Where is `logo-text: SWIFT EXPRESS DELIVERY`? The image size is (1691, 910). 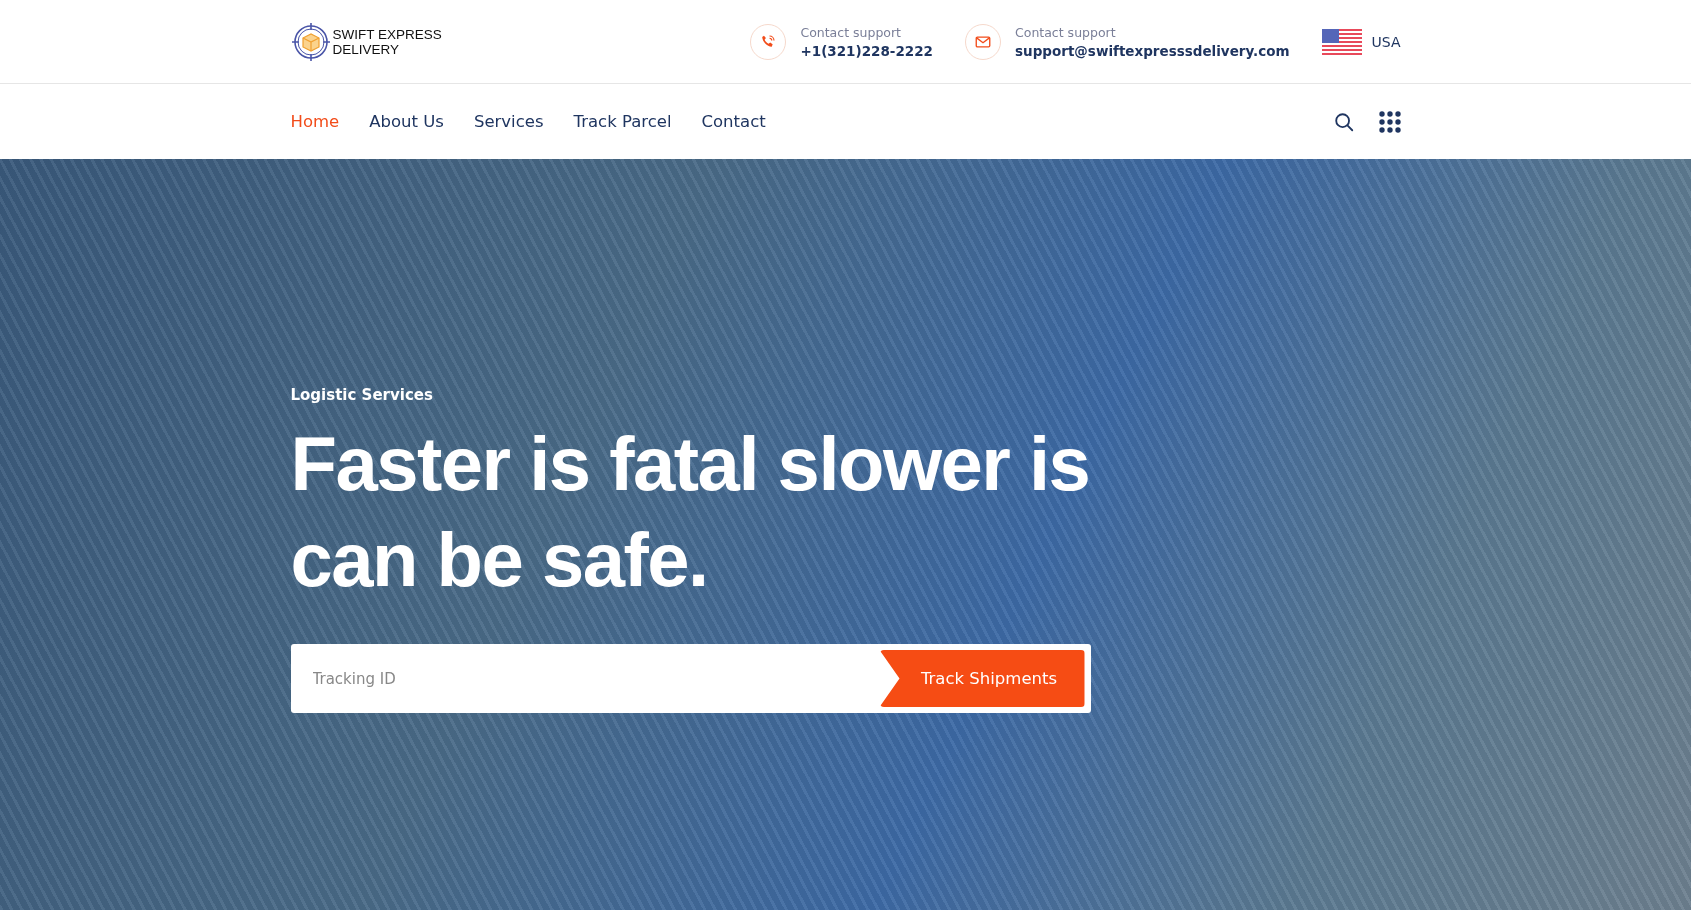
logo-text: SWIFT EXPRESS DELIVERY is located at coordinates (387, 41).